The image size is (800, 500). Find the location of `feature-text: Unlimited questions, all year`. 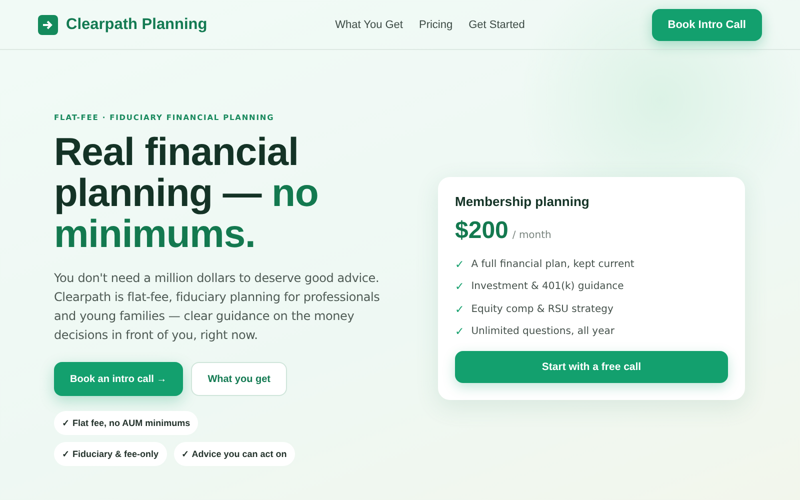

feature-text: Unlimited questions, all year is located at coordinates (542, 332).